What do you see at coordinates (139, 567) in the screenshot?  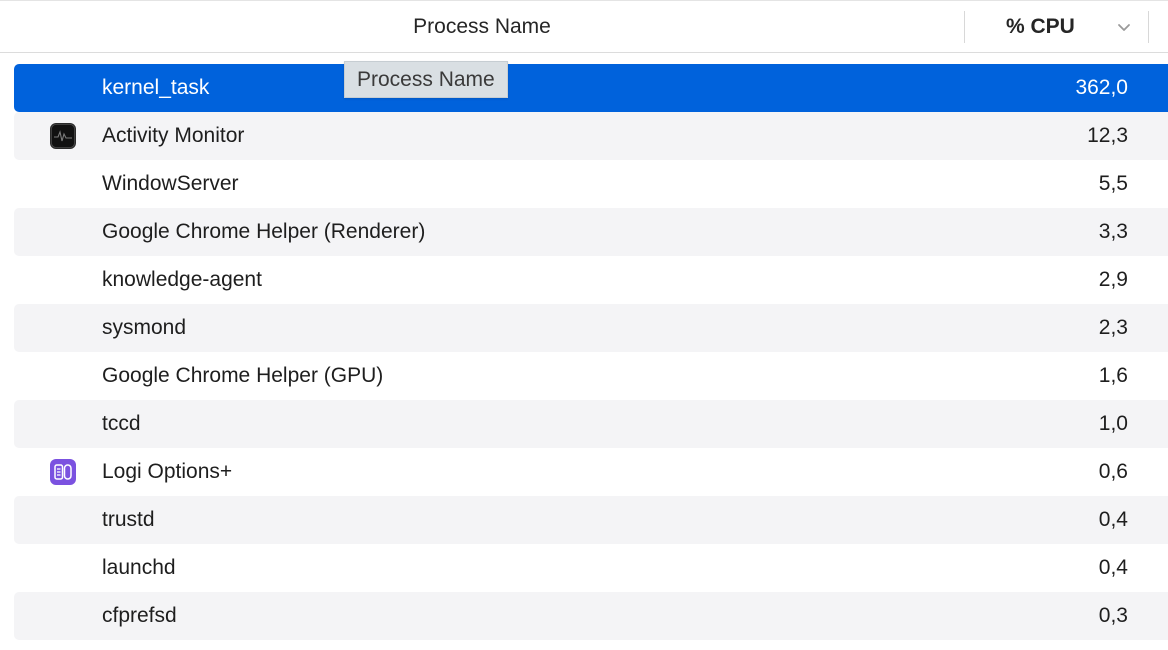 I see `process-name: launchd` at bounding box center [139, 567].